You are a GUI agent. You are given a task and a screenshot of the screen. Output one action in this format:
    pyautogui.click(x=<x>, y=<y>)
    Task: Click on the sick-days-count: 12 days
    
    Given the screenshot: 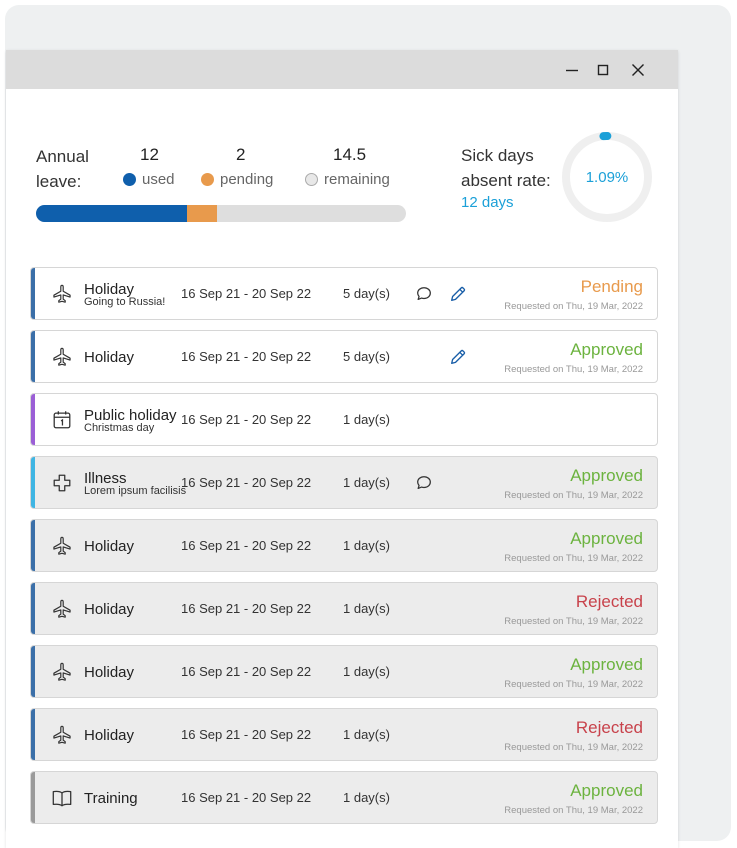 What is the action you would take?
    pyautogui.click(x=487, y=202)
    